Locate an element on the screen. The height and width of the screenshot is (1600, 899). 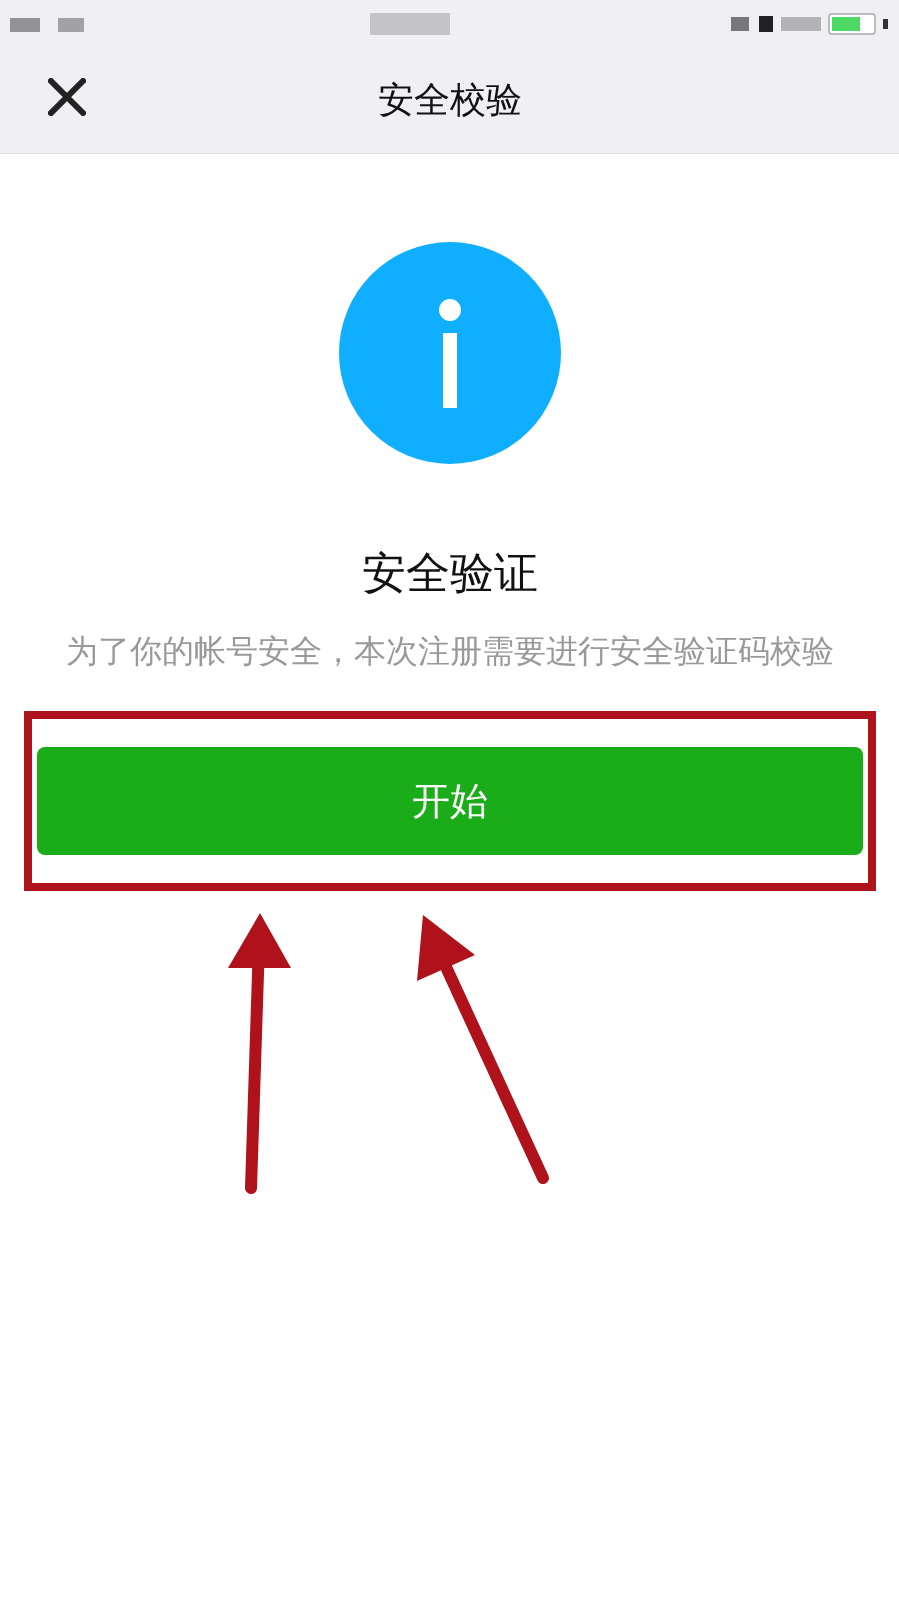
notice-heading: 安全验证 is located at coordinates (449, 573).